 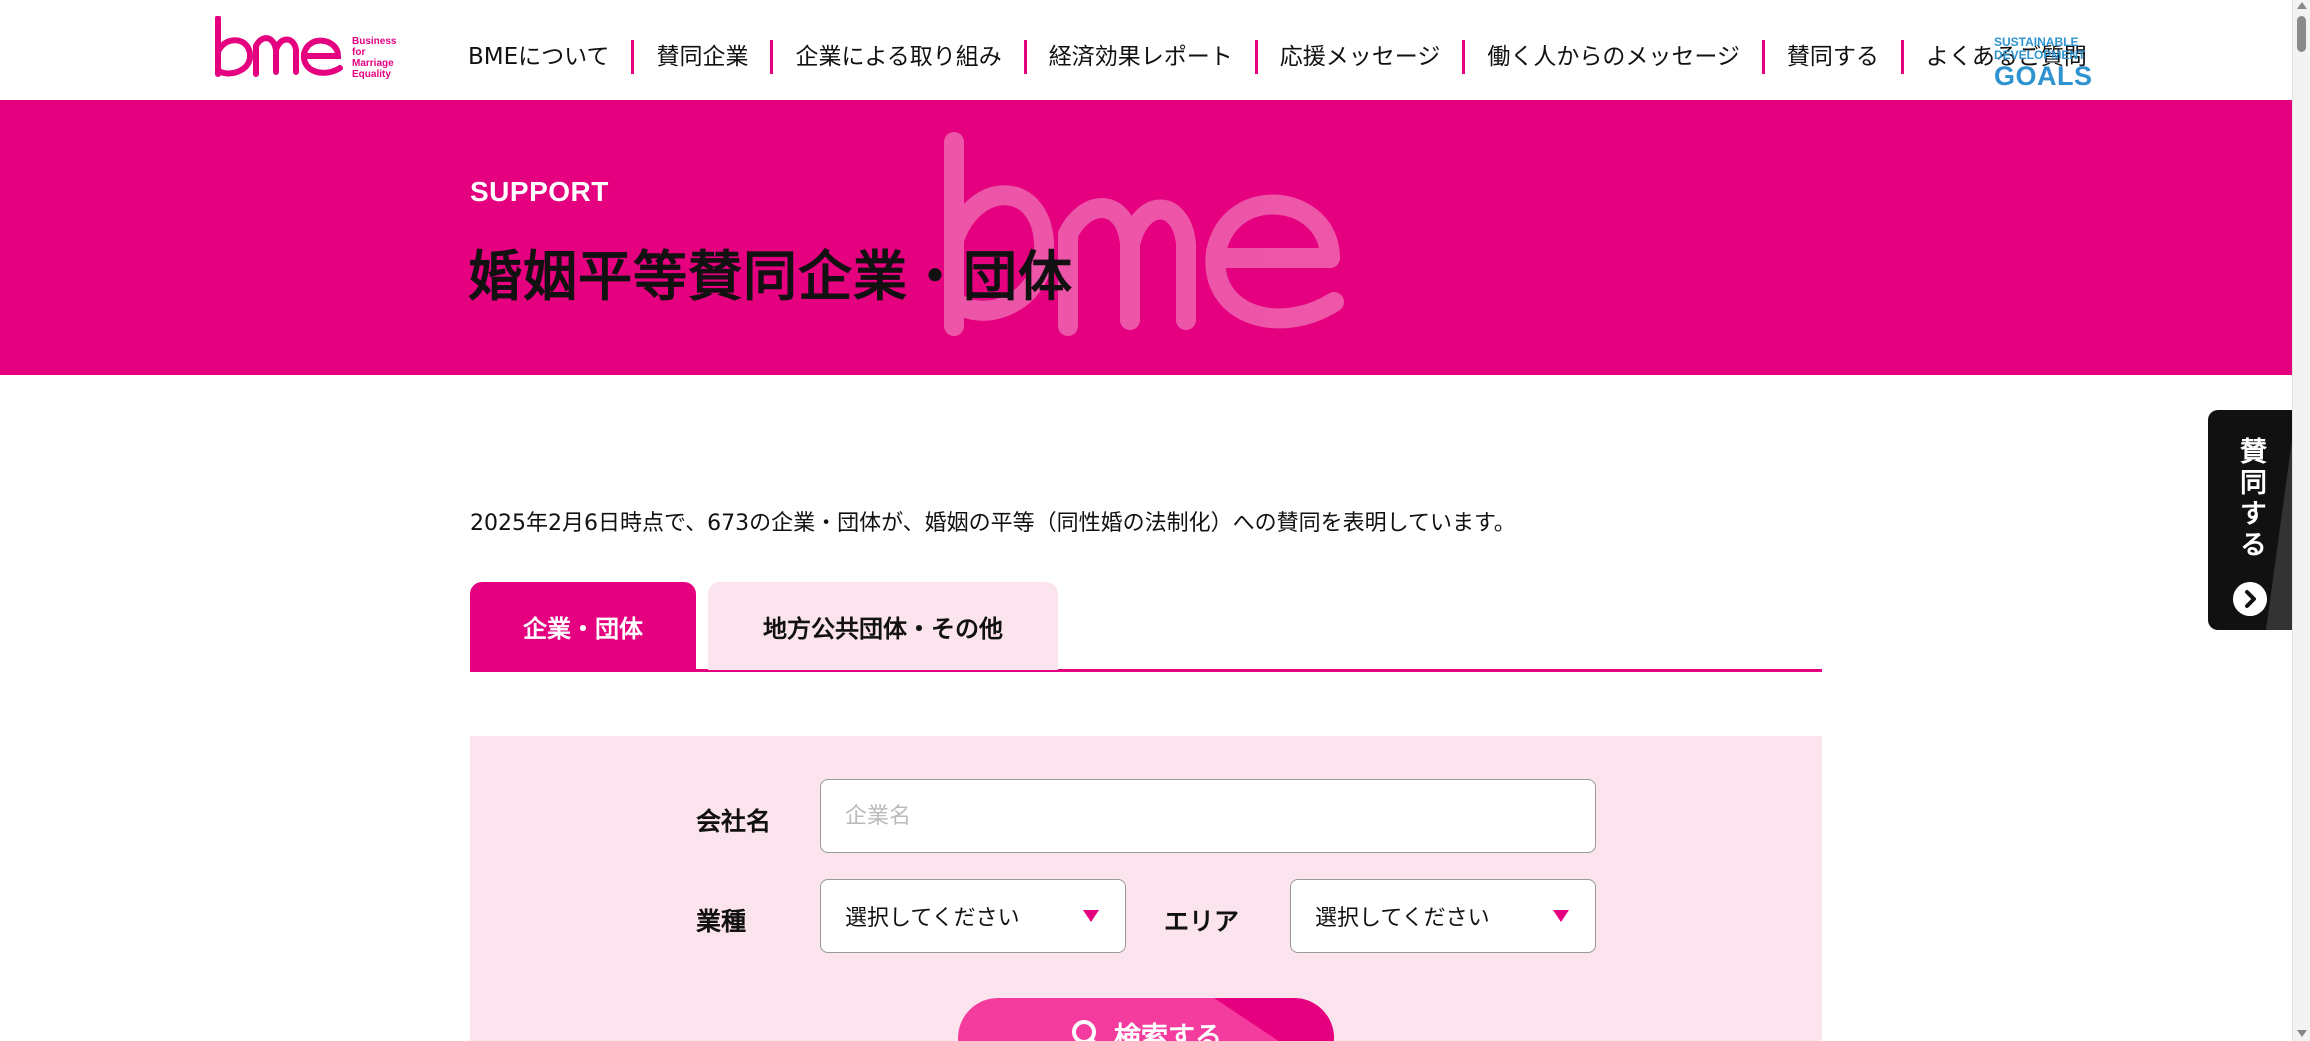 What do you see at coordinates (2250, 499) in the screenshot?
I see `side-cta-label: 賛同する` at bounding box center [2250, 499].